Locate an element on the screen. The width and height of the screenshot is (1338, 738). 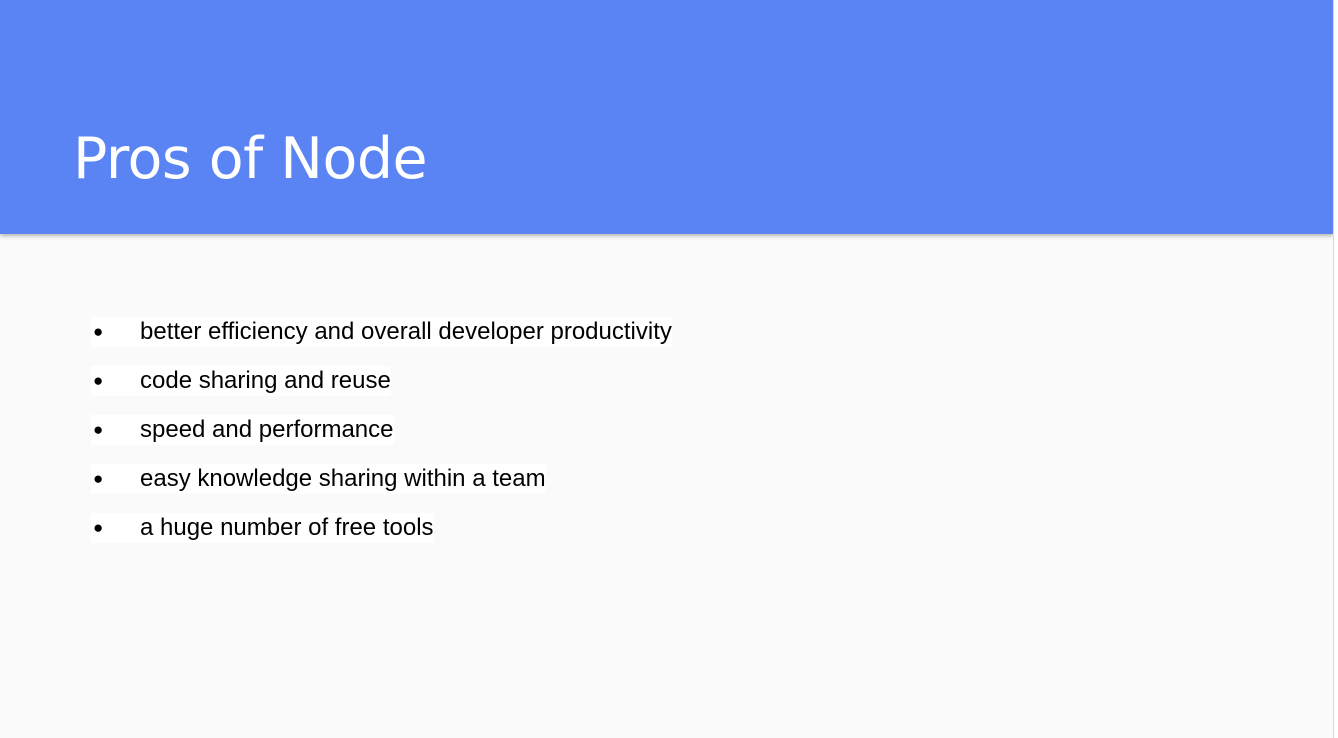
bullet-highlight: ● speed and performance is located at coordinates (242, 429).